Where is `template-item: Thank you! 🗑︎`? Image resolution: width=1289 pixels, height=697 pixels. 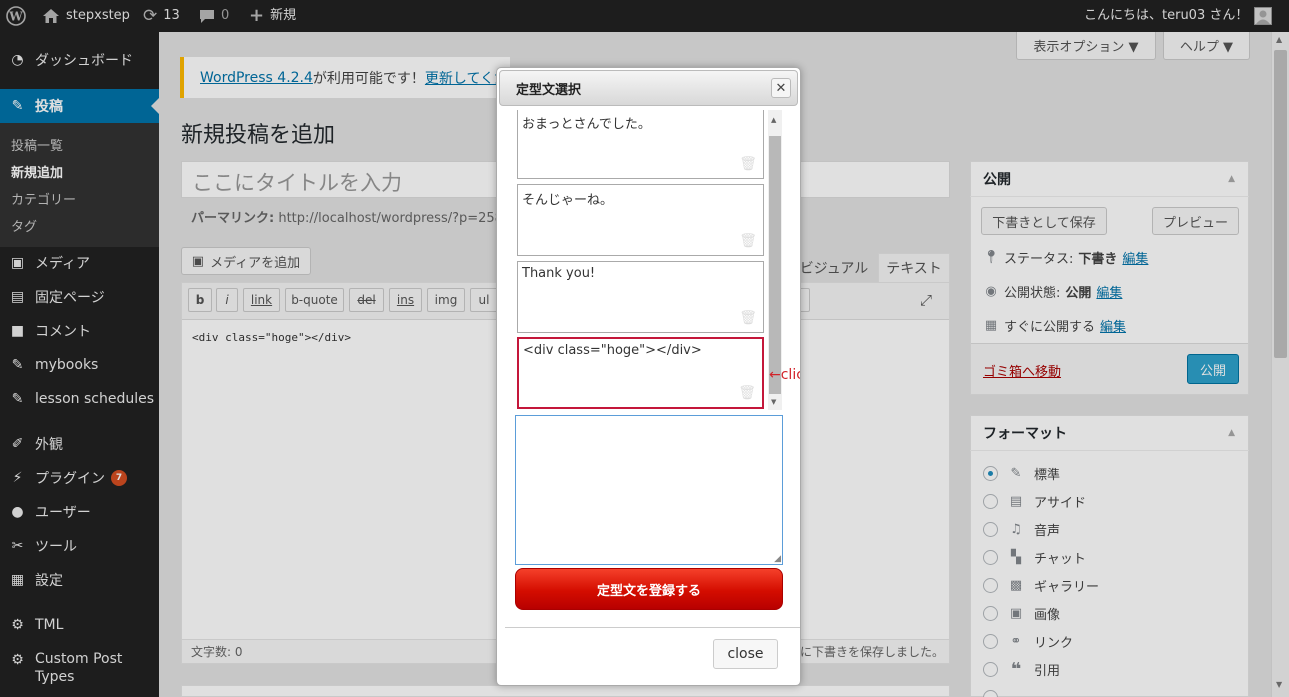
template-item: Thank you! 🗑︎ is located at coordinates (640, 297).